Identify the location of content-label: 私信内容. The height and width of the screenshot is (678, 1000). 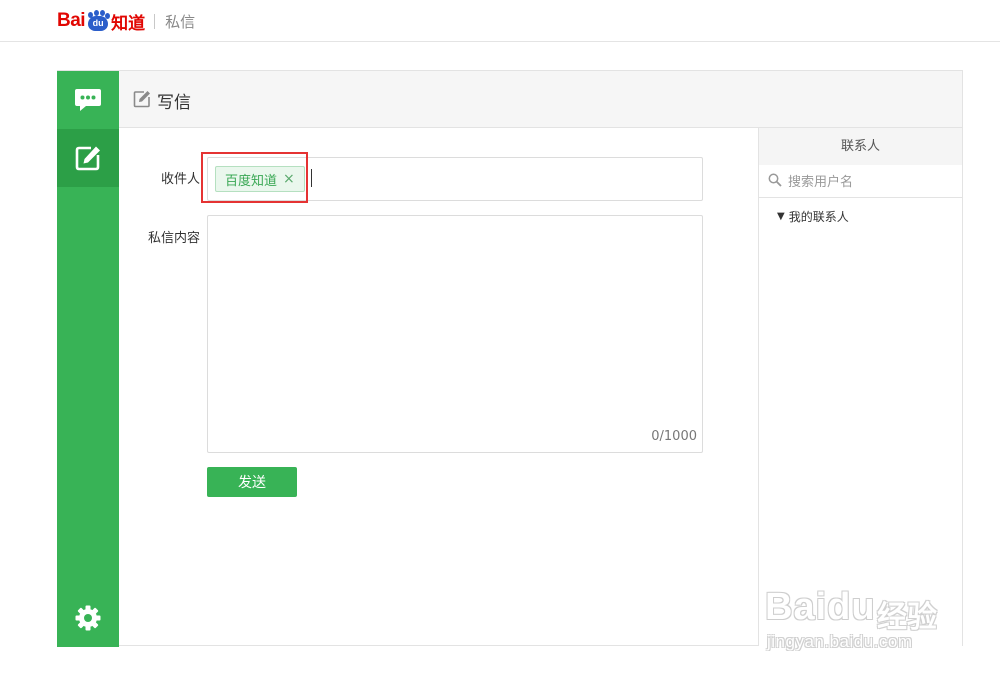
(173, 238).